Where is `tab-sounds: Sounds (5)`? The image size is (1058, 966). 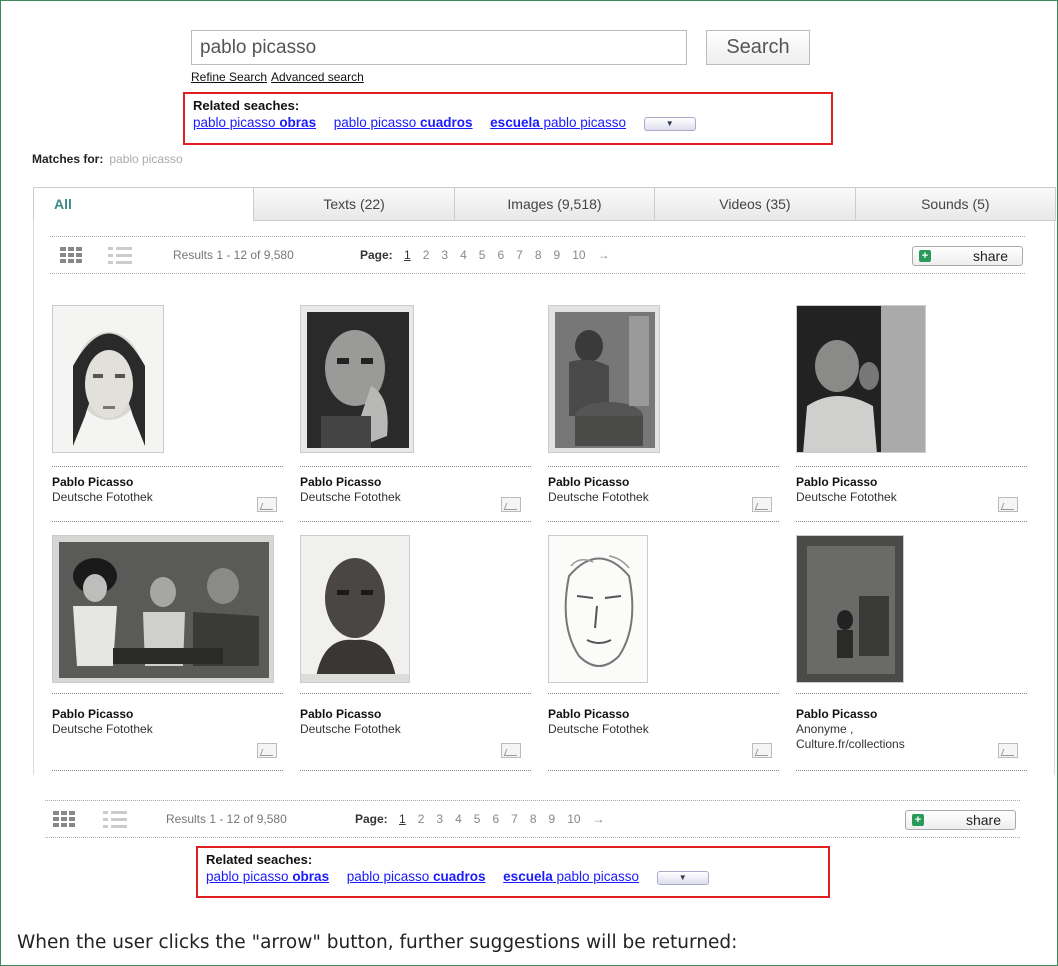
tab-sounds: Sounds (5) is located at coordinates (955, 204).